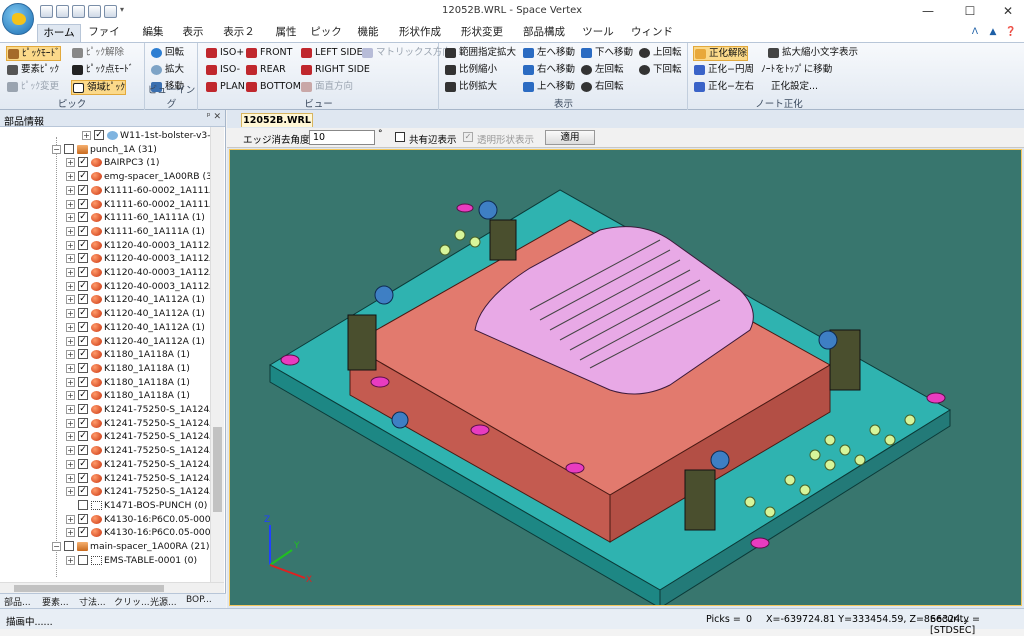 The height and width of the screenshot is (636, 1024). What do you see at coordinates (342, 137) in the screenshot?
I see `edge-angle-input: 10` at bounding box center [342, 137].